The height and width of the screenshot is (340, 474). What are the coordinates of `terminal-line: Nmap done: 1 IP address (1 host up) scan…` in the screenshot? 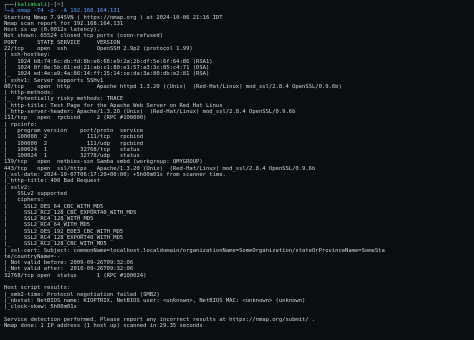 It's located at (103, 326).